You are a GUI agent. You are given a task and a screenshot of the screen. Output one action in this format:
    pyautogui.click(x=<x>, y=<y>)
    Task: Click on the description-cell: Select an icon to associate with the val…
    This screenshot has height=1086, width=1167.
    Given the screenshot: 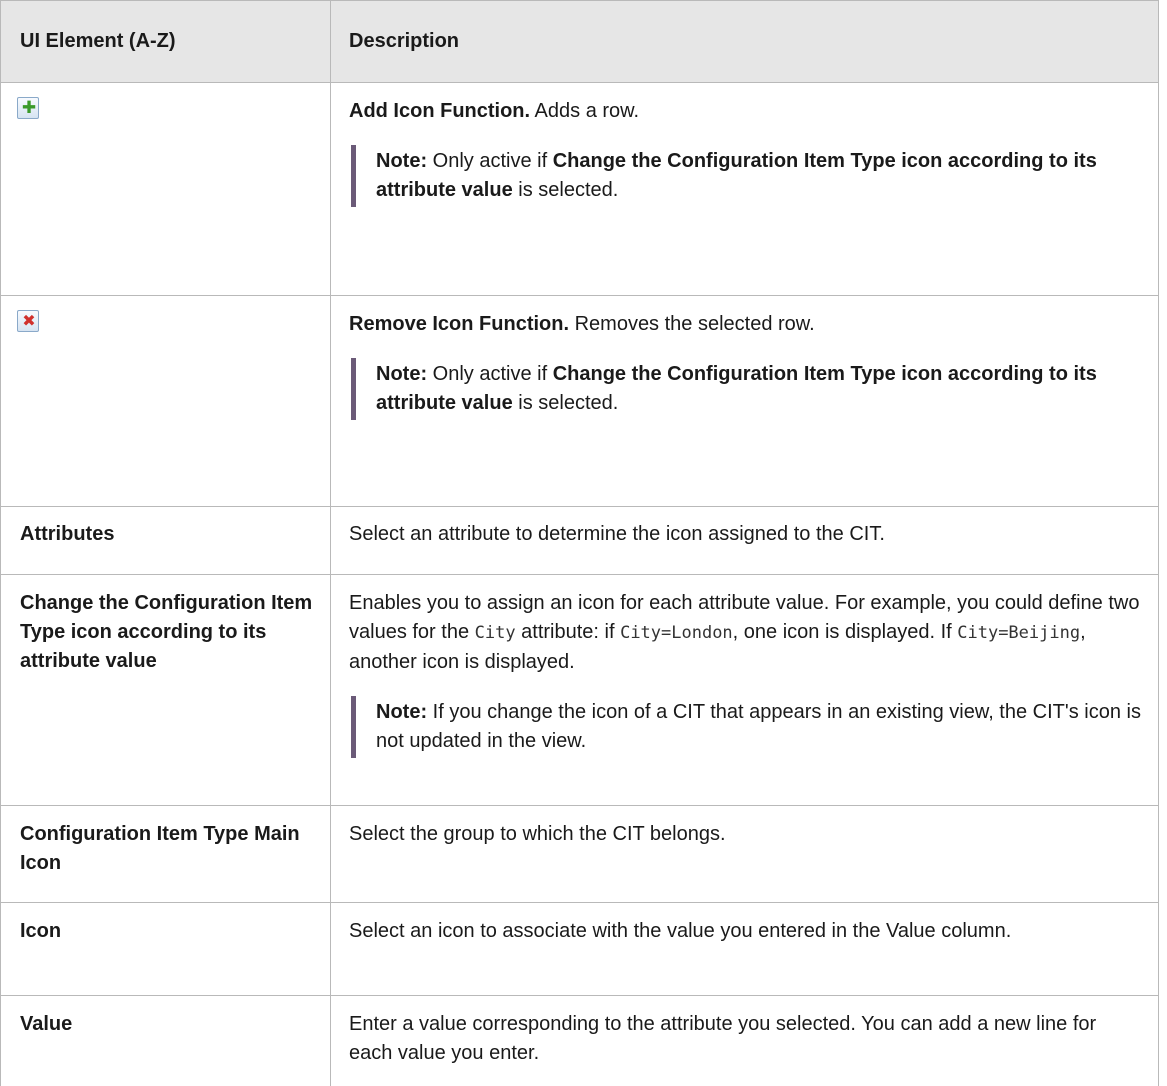 What is the action you would take?
    pyautogui.click(x=745, y=949)
    